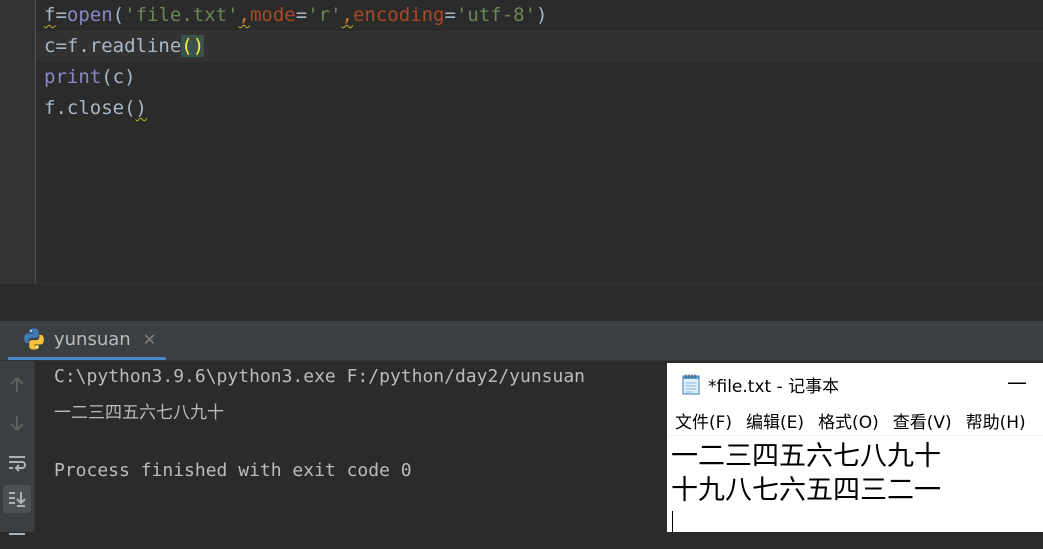  What do you see at coordinates (17, 423) in the screenshot?
I see `arrow-down-icon` at bounding box center [17, 423].